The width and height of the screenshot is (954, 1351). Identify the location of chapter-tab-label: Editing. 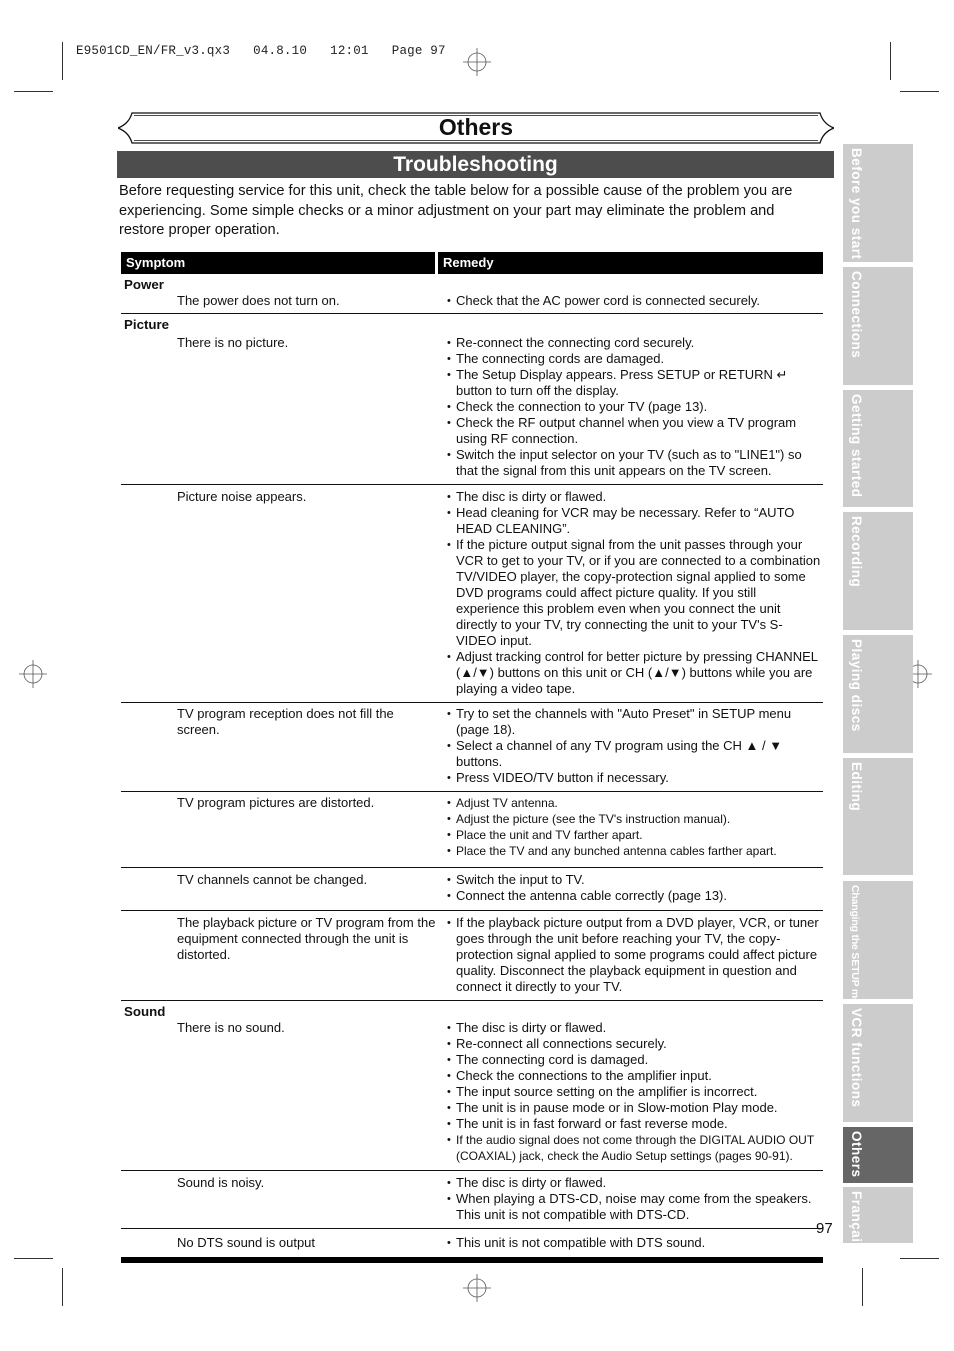
(856, 787).